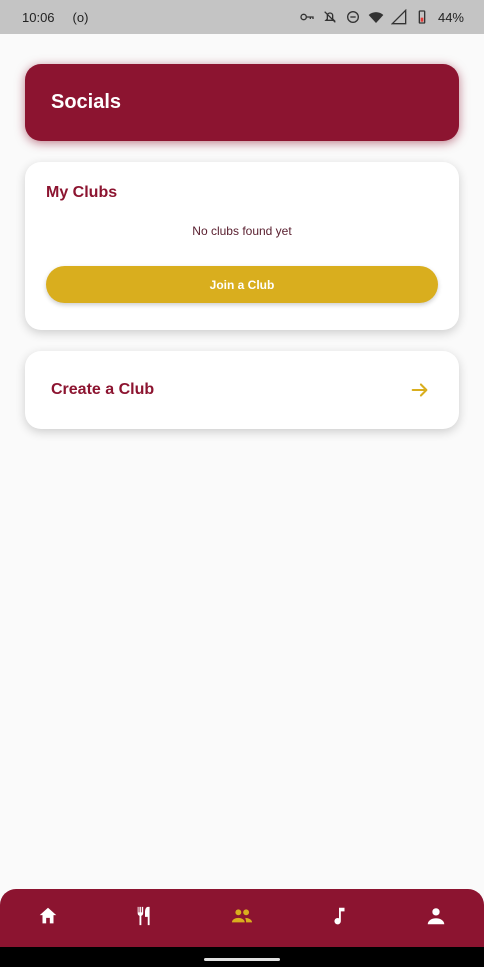 This screenshot has width=484, height=967. What do you see at coordinates (242, 102) in the screenshot?
I see `header-card: Socials` at bounding box center [242, 102].